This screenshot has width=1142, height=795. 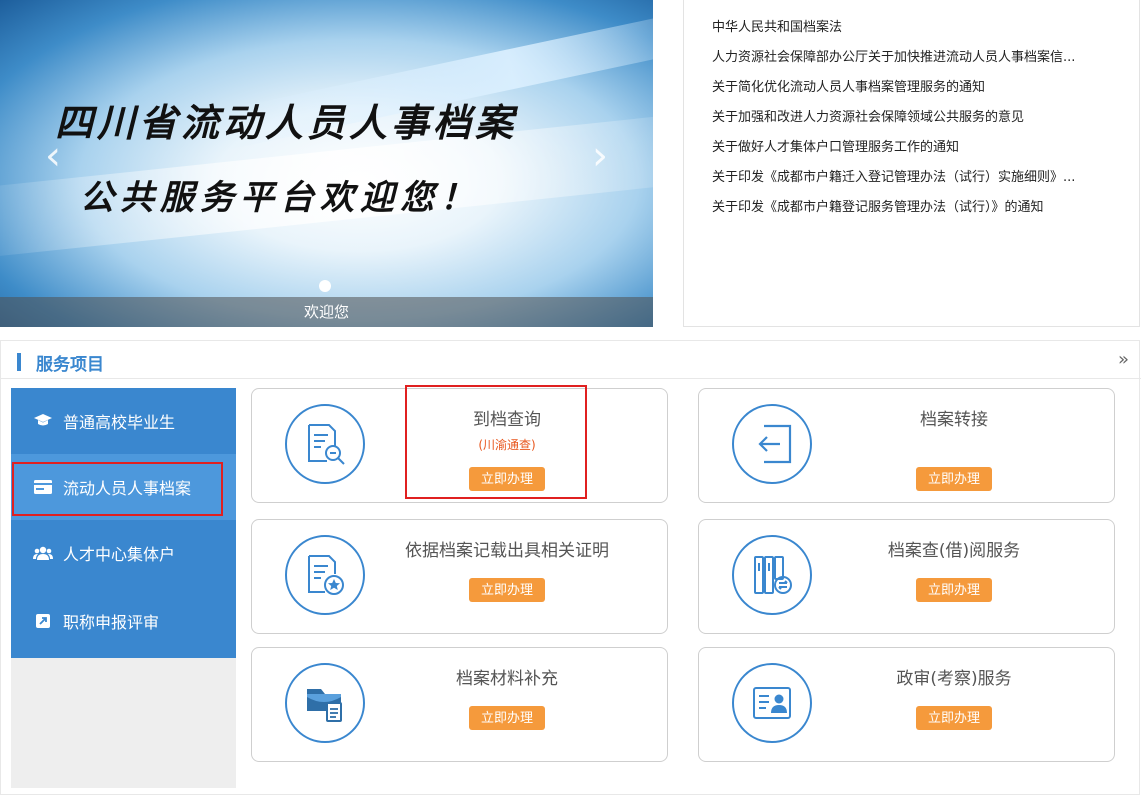 I want to click on profile-card-icon, so click(x=772, y=703).